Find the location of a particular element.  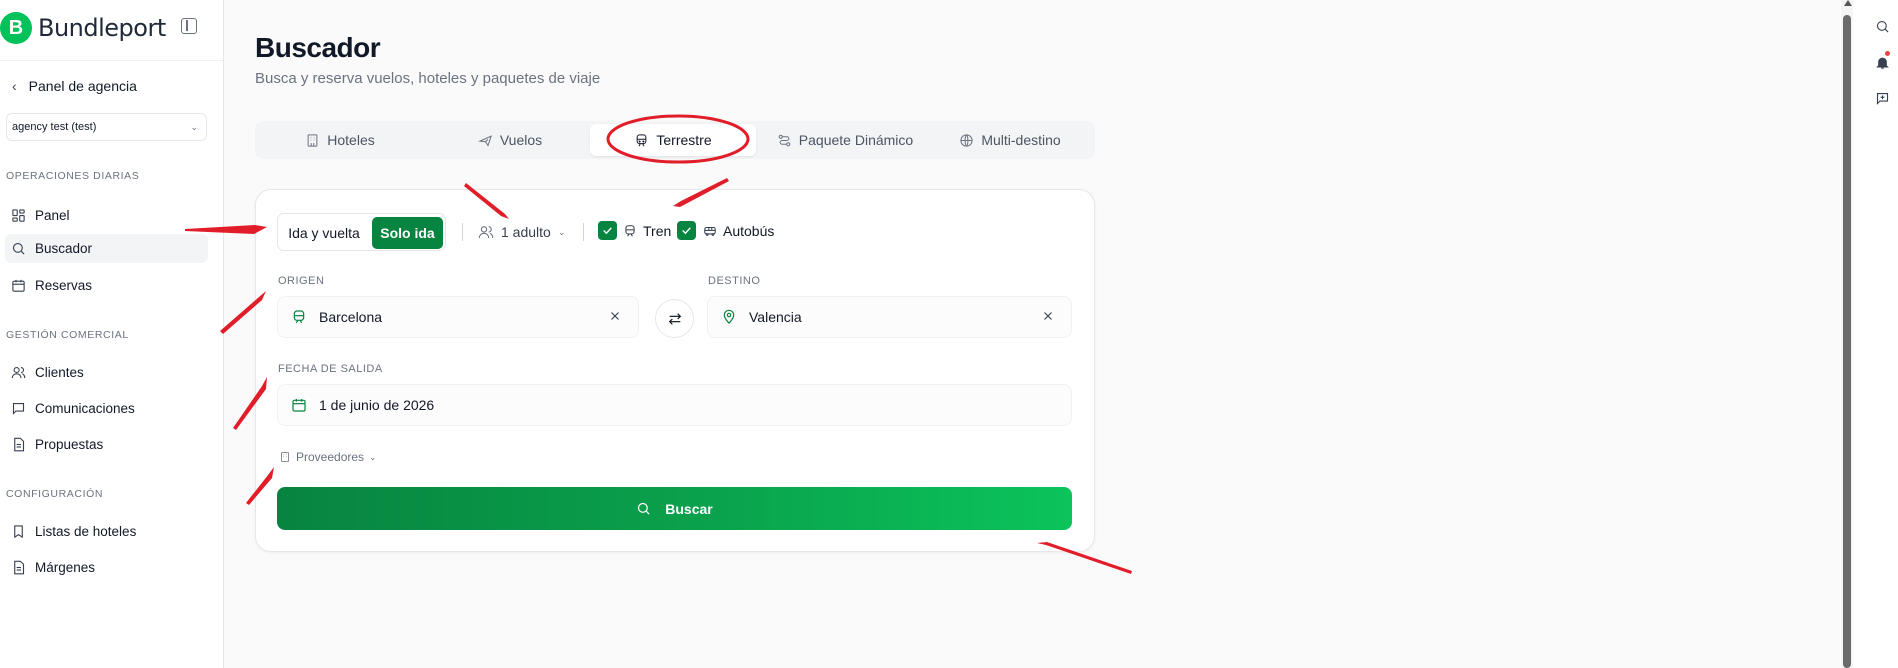

trip-type-toggle: Ida y vuelta Solo ida is located at coordinates (361, 232).